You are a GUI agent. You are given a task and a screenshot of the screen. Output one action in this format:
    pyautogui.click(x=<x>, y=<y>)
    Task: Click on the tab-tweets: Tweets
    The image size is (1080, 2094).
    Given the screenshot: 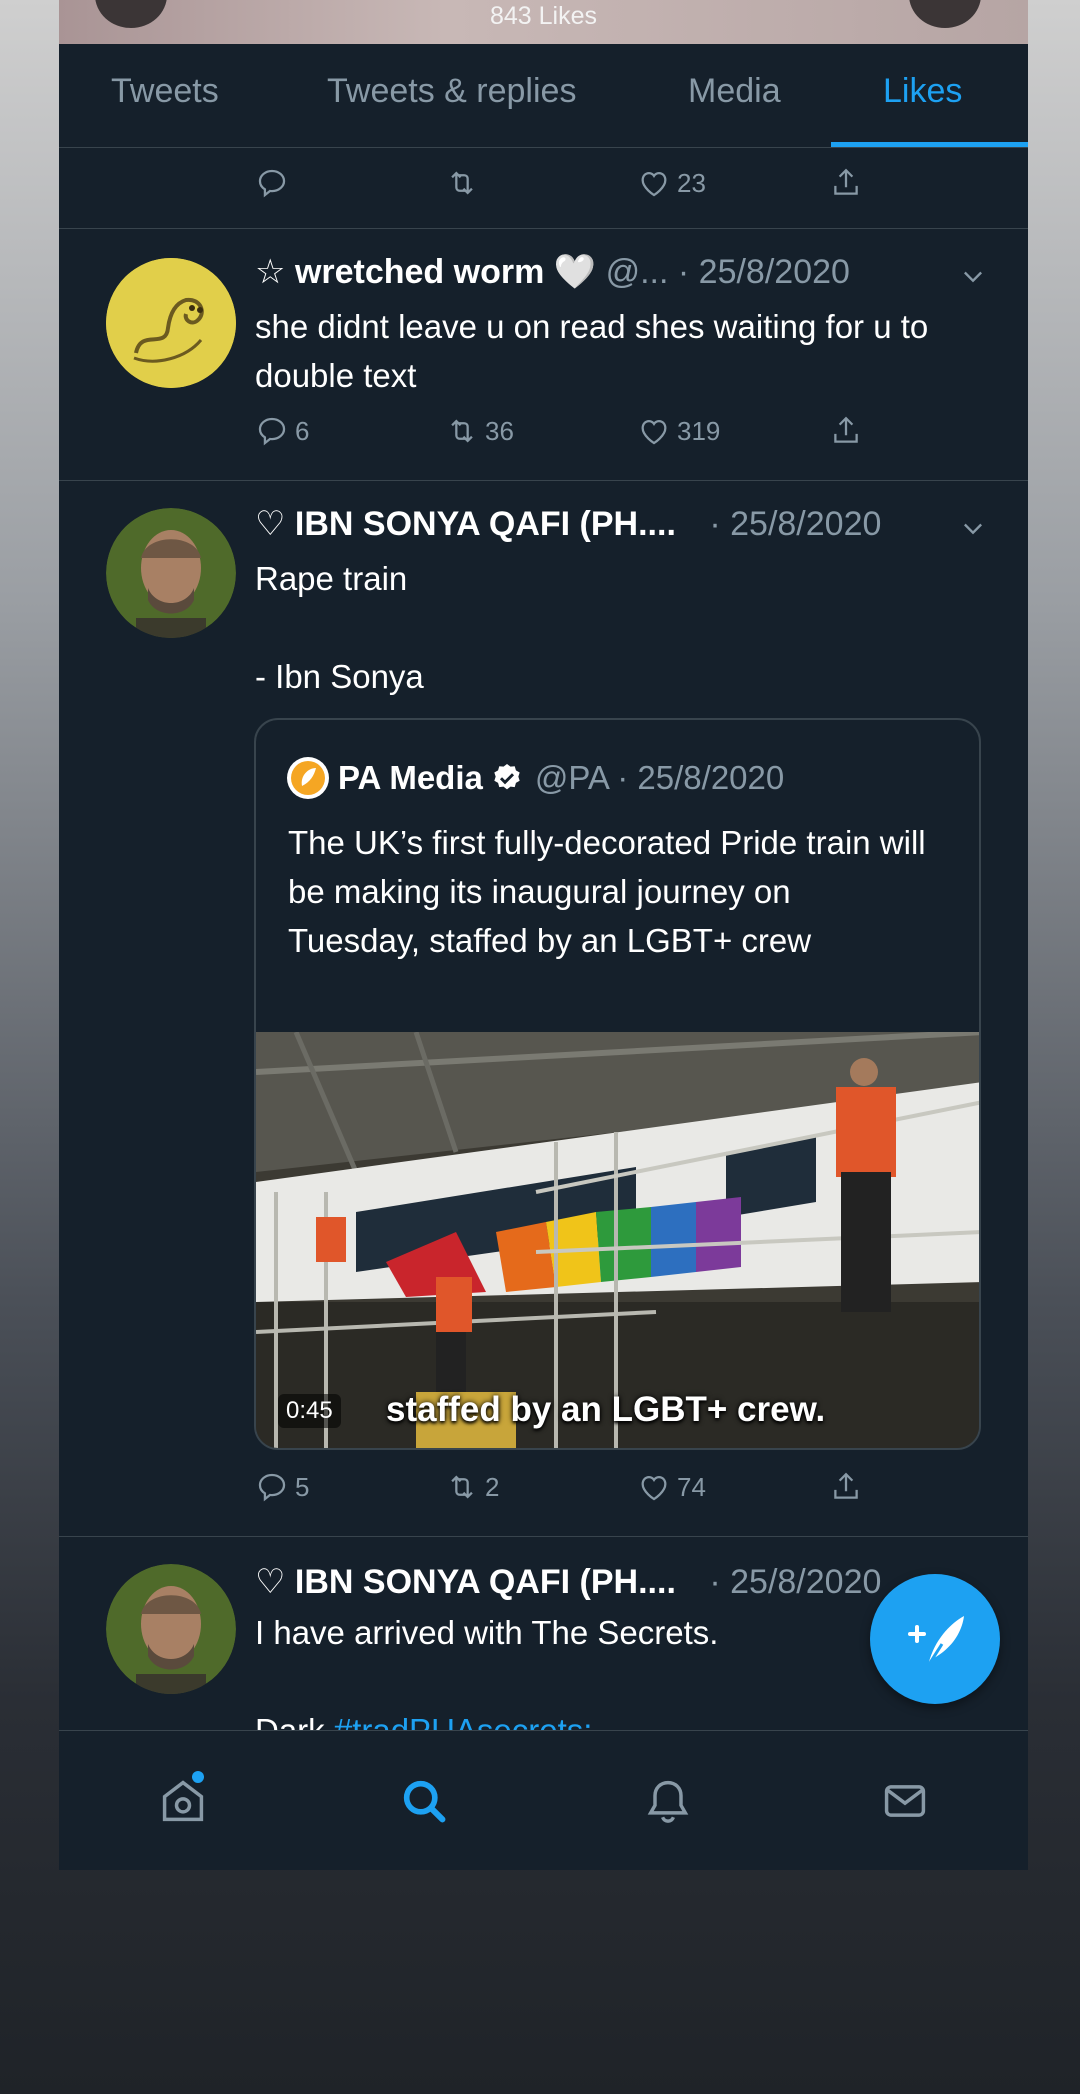 What is the action you would take?
    pyautogui.click(x=165, y=91)
    